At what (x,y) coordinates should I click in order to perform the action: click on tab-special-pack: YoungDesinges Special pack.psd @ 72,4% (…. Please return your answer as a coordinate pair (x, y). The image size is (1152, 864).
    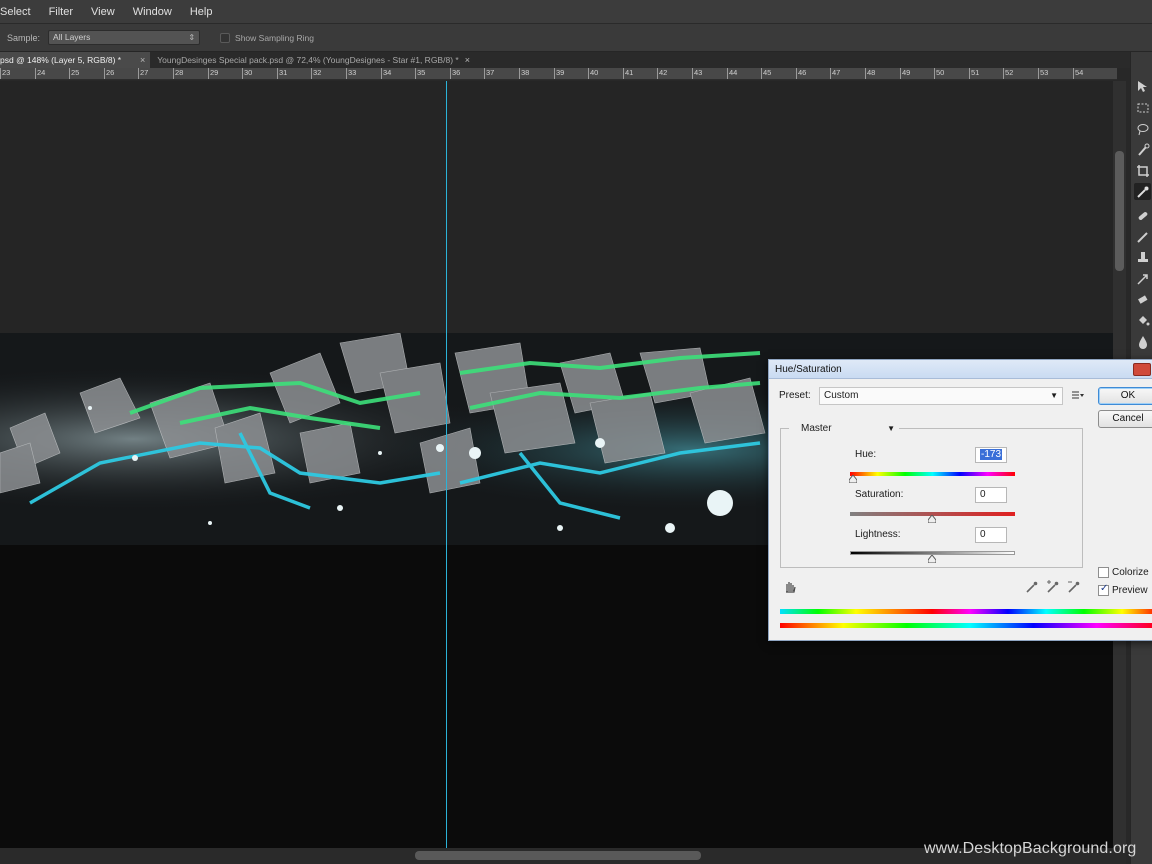
    Looking at the image, I should click on (312, 60).